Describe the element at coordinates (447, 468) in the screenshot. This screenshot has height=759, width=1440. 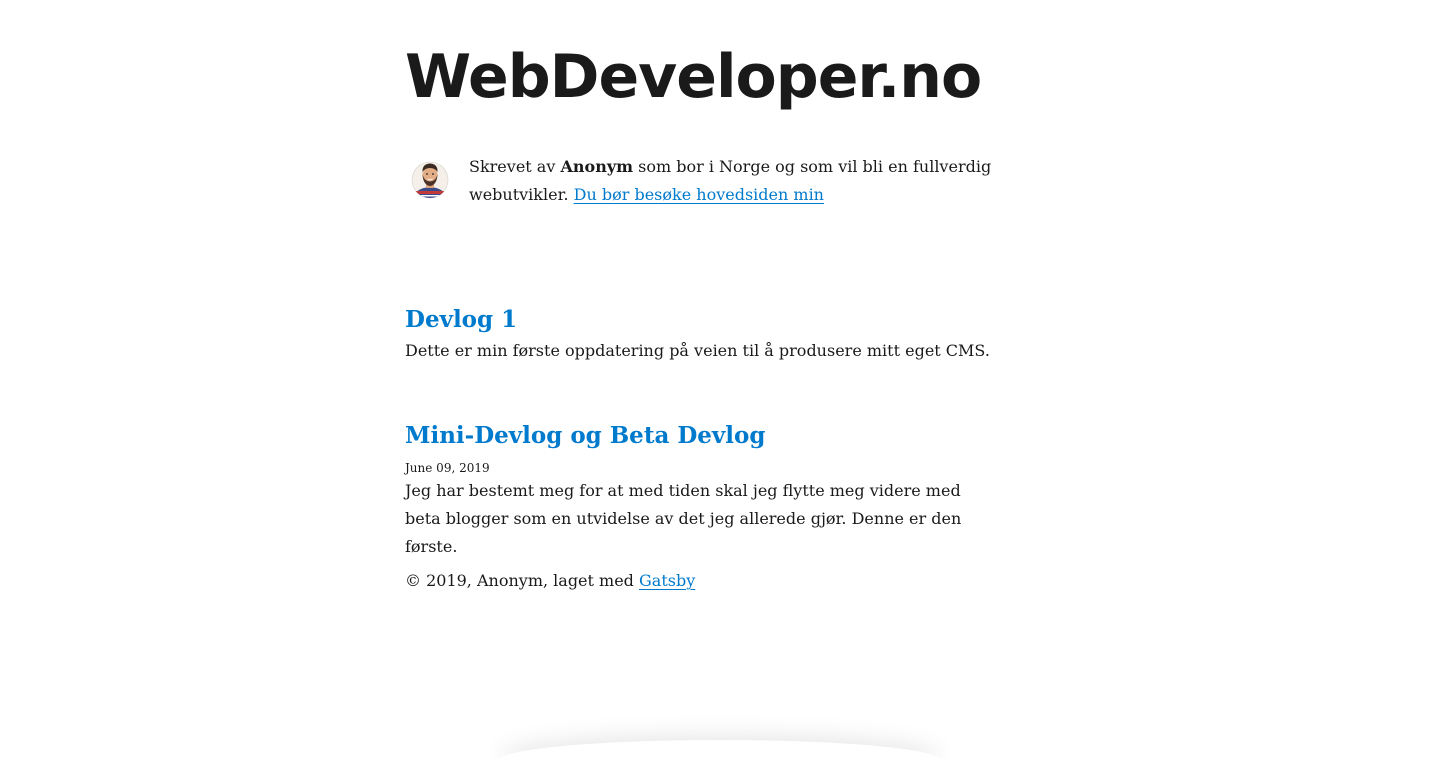
I see `post-date: June 09, 2019` at that location.